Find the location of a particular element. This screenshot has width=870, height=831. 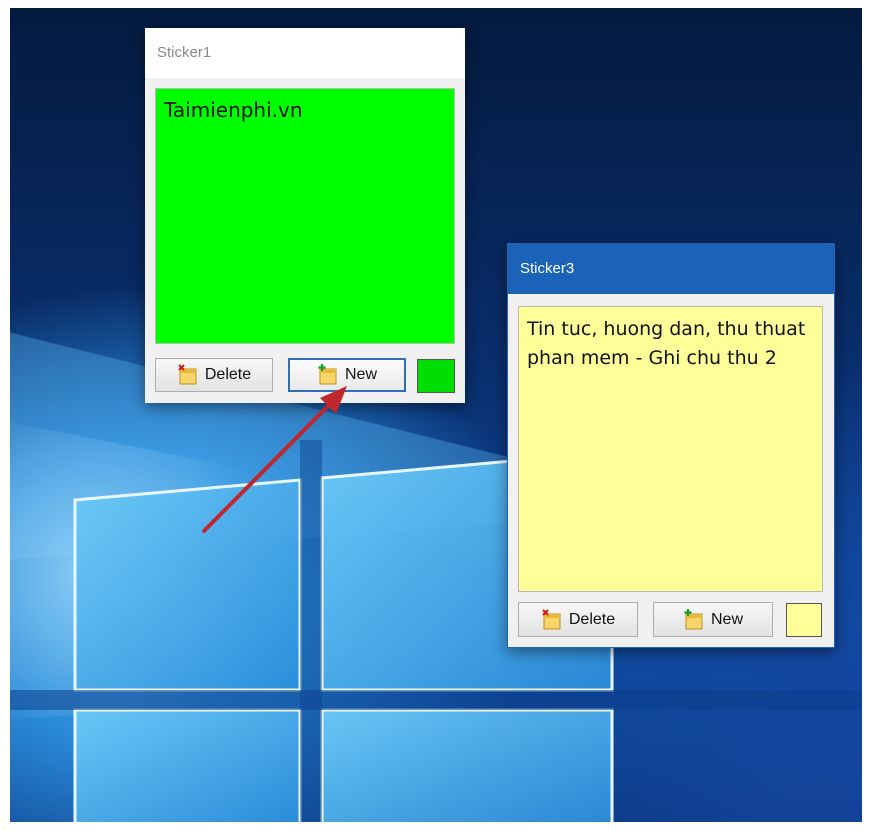

logo-pane-top-left is located at coordinates (187, 585).